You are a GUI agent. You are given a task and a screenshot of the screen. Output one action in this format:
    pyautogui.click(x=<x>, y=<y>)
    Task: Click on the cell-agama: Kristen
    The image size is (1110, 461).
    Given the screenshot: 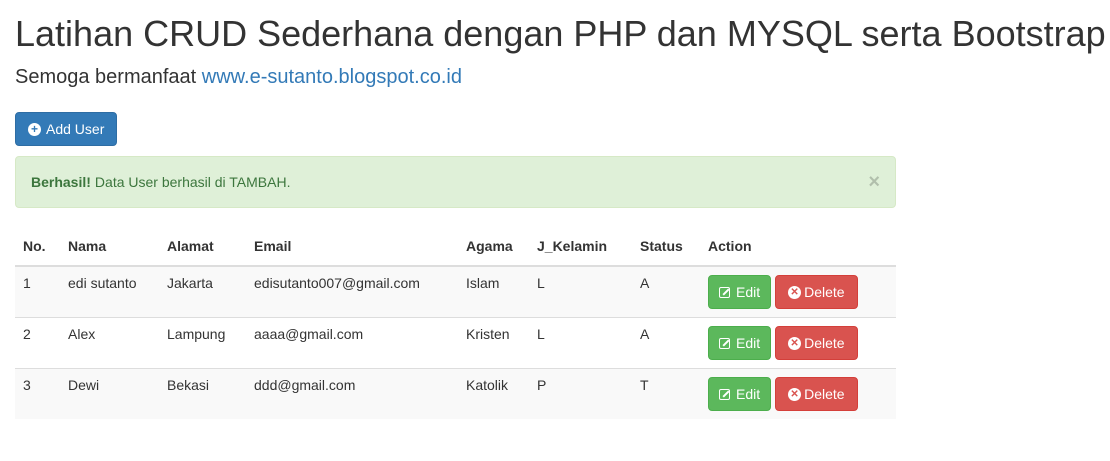 What is the action you would take?
    pyautogui.click(x=493, y=343)
    